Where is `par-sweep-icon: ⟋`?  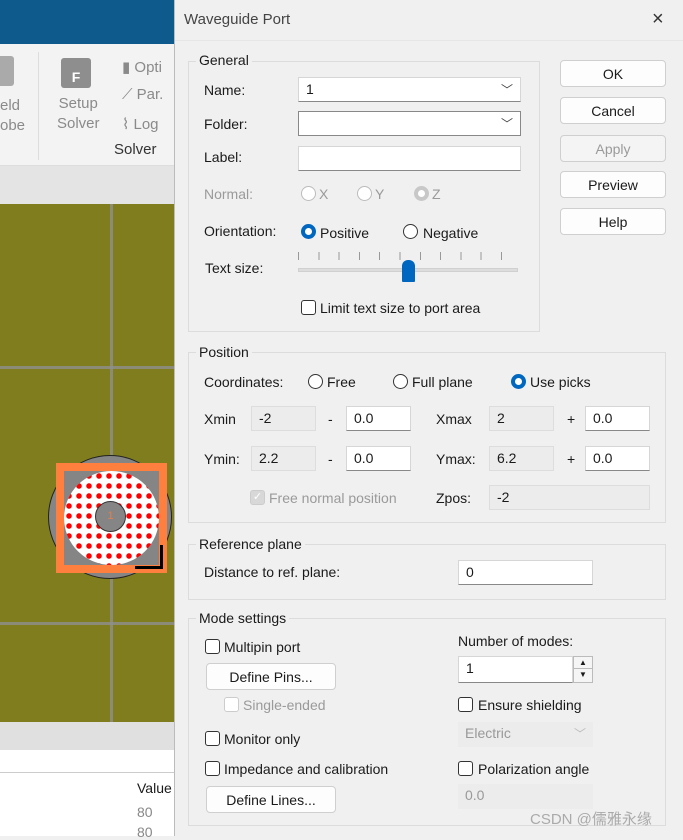 par-sweep-icon: ⟋ is located at coordinates (129, 94).